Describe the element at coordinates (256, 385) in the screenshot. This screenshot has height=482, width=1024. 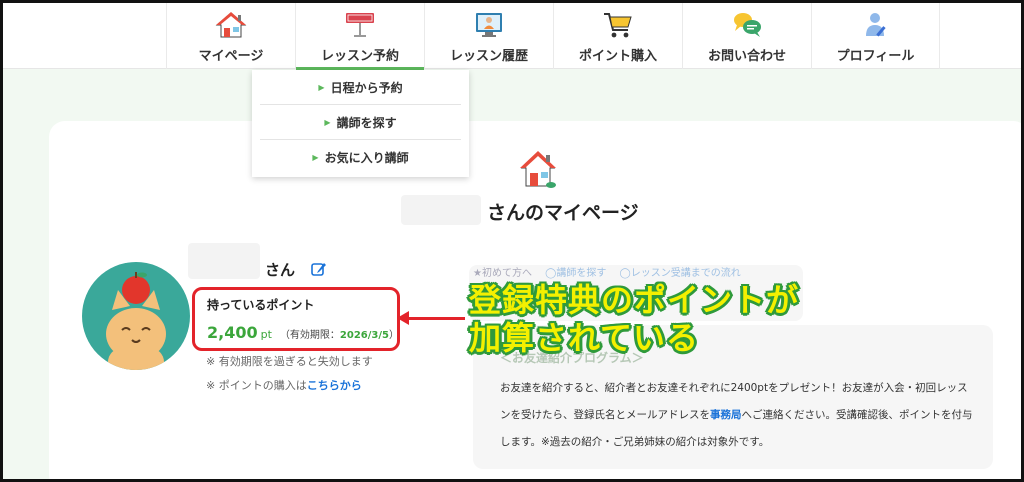
I see `purchase-note-text: ※ ポイントの購入は` at that location.